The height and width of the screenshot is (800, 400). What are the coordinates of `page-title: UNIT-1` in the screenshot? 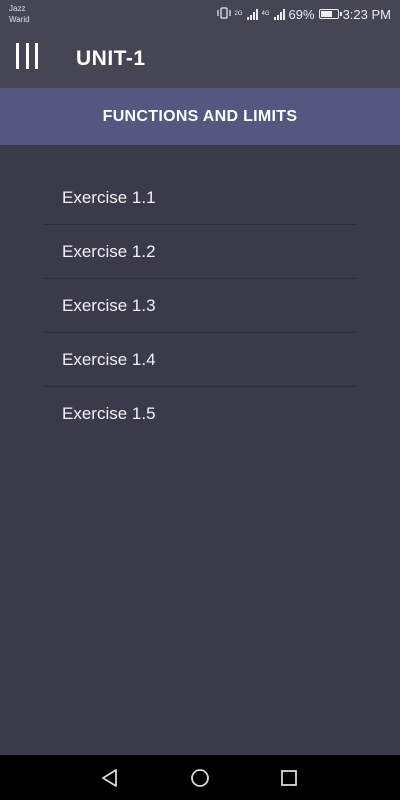 It's located at (111, 58).